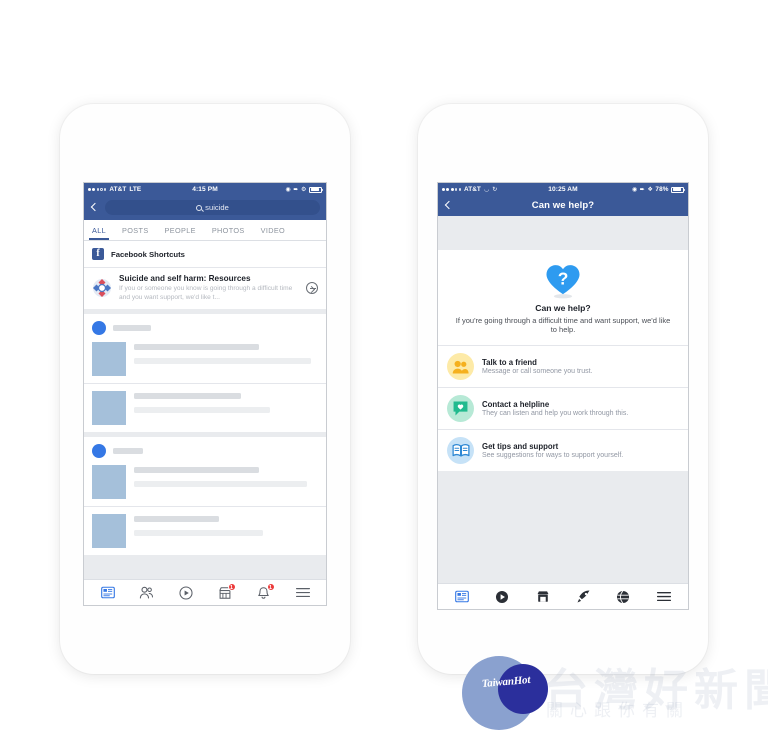 Image resolution: width=768 pixels, height=740 pixels. Describe the element at coordinates (506, 682) in the screenshot. I see `watermark-logo-text: TaiwanHot` at that location.